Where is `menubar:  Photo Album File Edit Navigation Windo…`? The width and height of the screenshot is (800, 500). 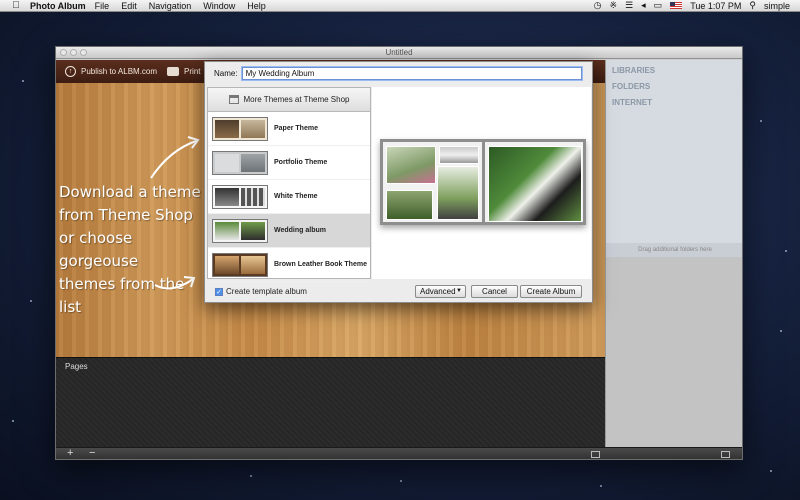
menubar:  Photo Album File Edit Navigation Windo… is located at coordinates (400, 6).